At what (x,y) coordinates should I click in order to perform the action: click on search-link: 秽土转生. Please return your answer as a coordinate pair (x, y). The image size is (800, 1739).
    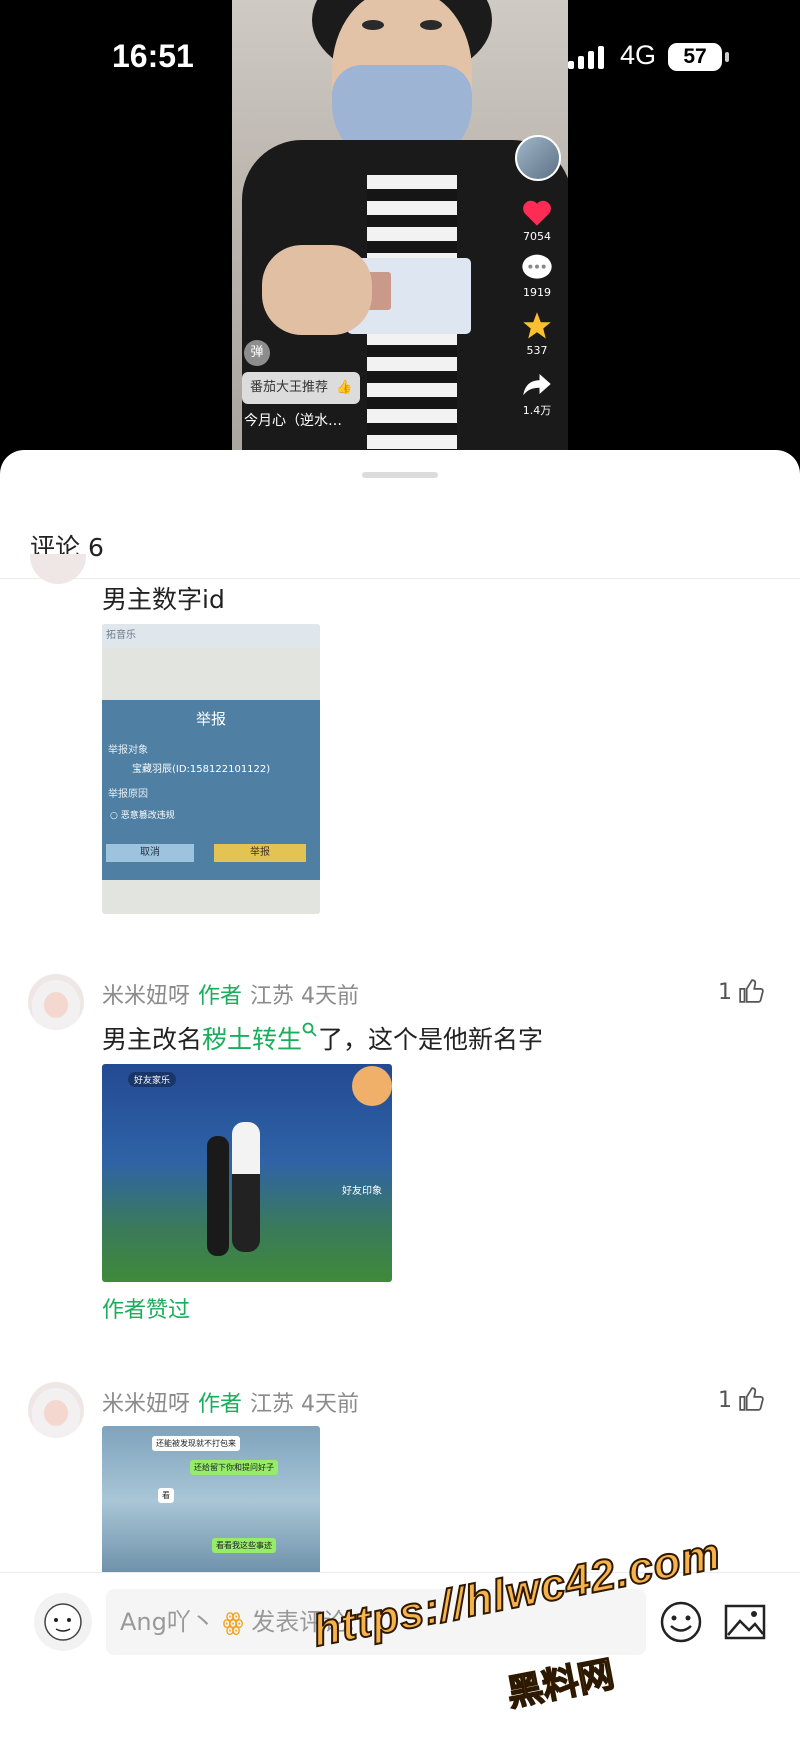
    Looking at the image, I should click on (252, 1039).